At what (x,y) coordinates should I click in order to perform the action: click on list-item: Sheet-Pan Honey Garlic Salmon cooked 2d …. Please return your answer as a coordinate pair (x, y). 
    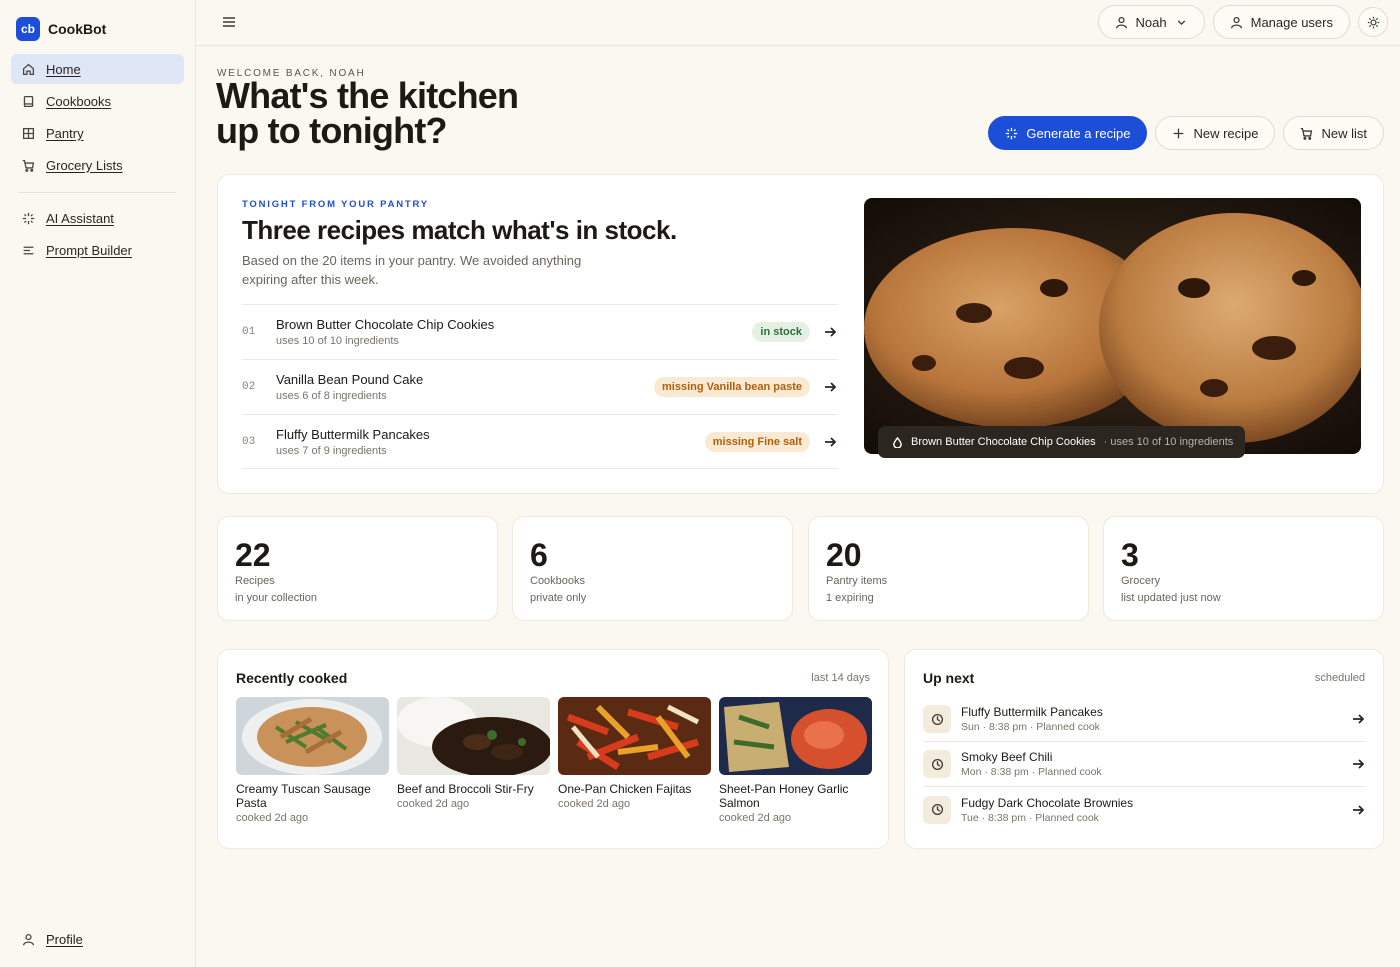
    Looking at the image, I should click on (795, 760).